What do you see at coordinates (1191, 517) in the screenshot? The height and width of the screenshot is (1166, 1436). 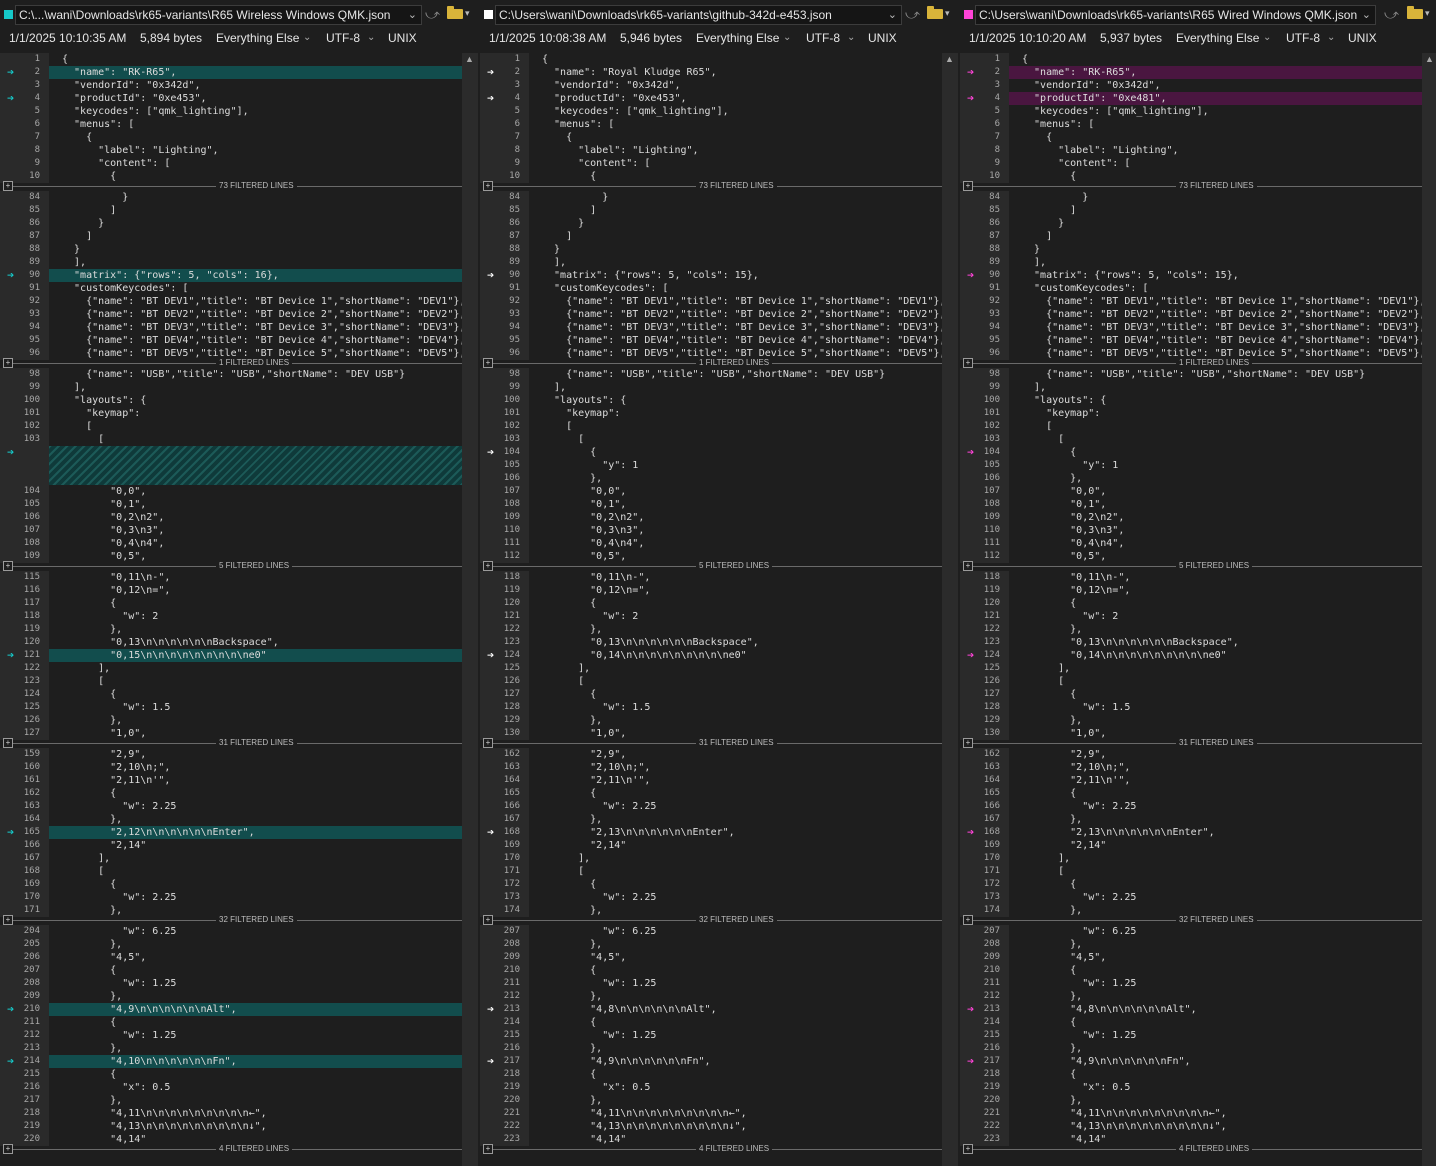 I see `code-line: 109 "0,2\n2",` at bounding box center [1191, 517].